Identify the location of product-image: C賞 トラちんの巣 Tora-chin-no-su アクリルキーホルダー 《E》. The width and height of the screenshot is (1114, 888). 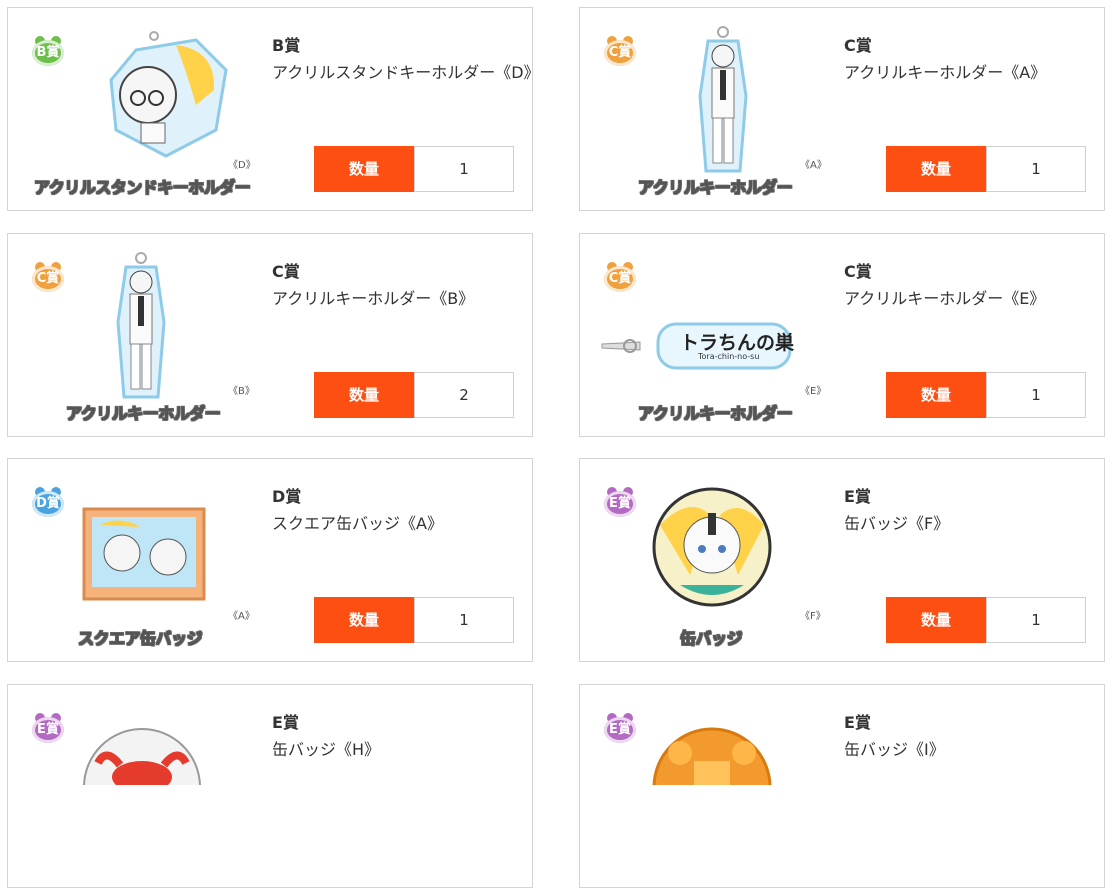
(713, 339).